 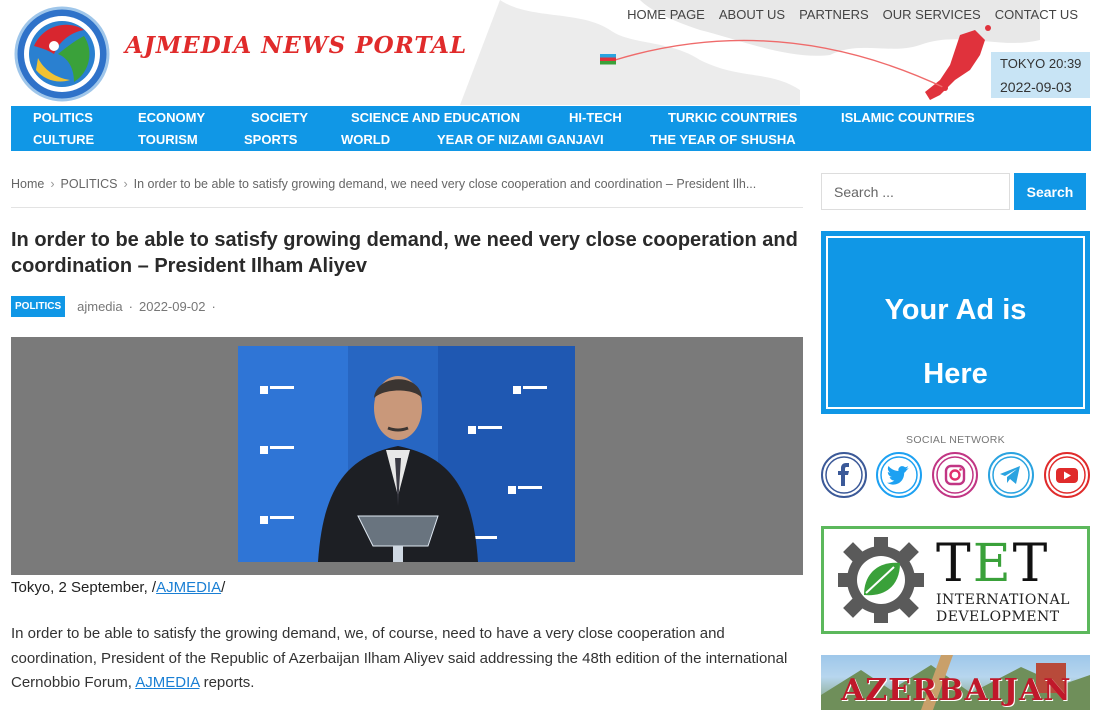 What do you see at coordinates (279, 117) in the screenshot?
I see `nav-society: SOCIETY` at bounding box center [279, 117].